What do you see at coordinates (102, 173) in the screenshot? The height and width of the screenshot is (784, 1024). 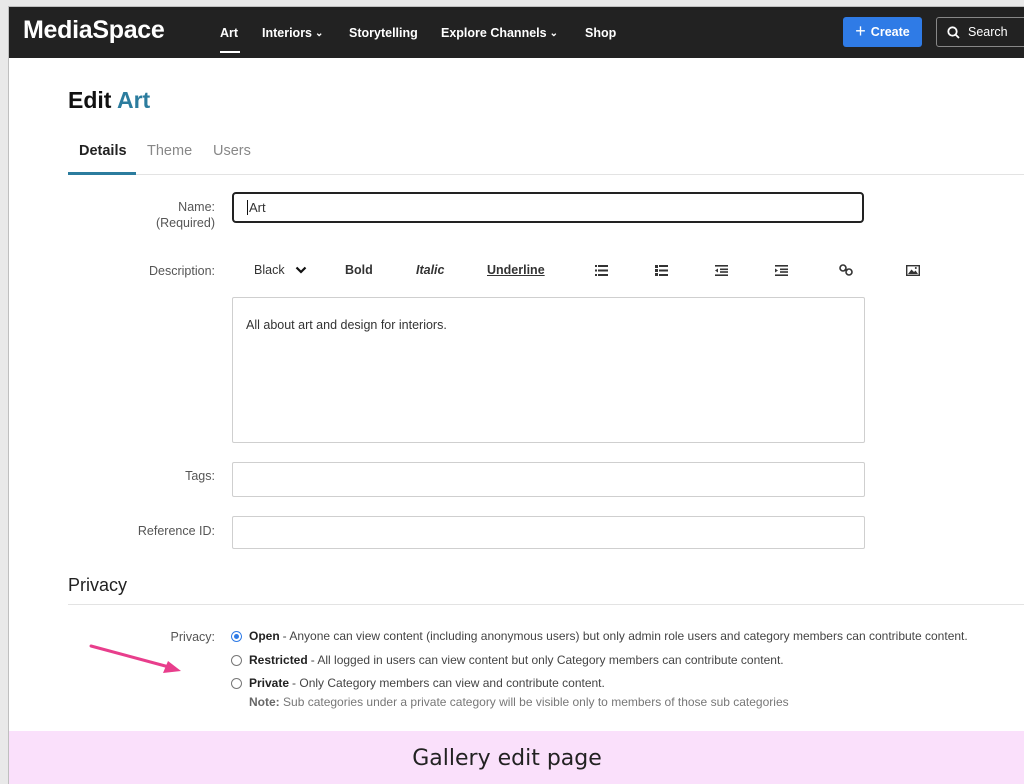 I see `active-tab-indicator` at bounding box center [102, 173].